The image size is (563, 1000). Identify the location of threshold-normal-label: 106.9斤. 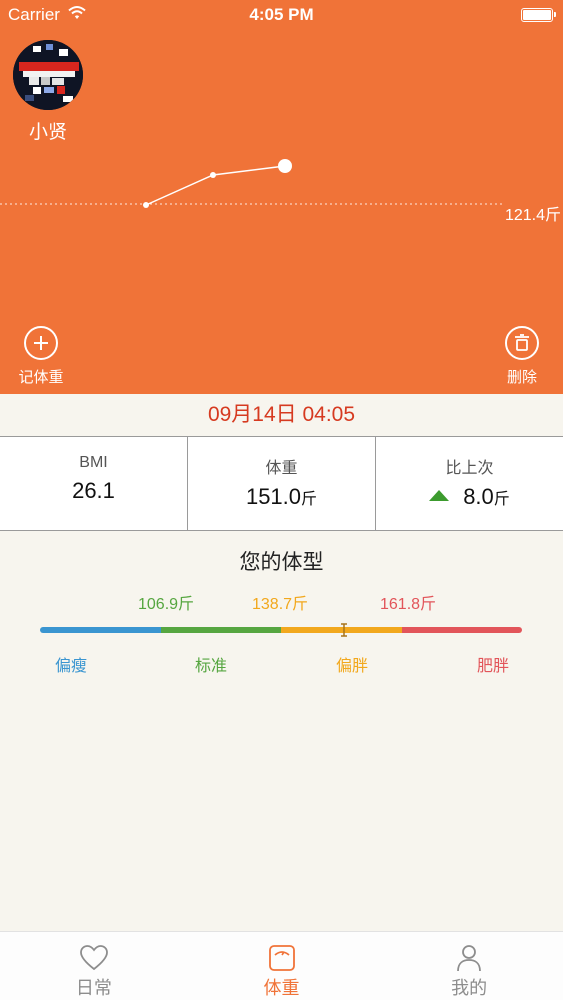
(166, 604).